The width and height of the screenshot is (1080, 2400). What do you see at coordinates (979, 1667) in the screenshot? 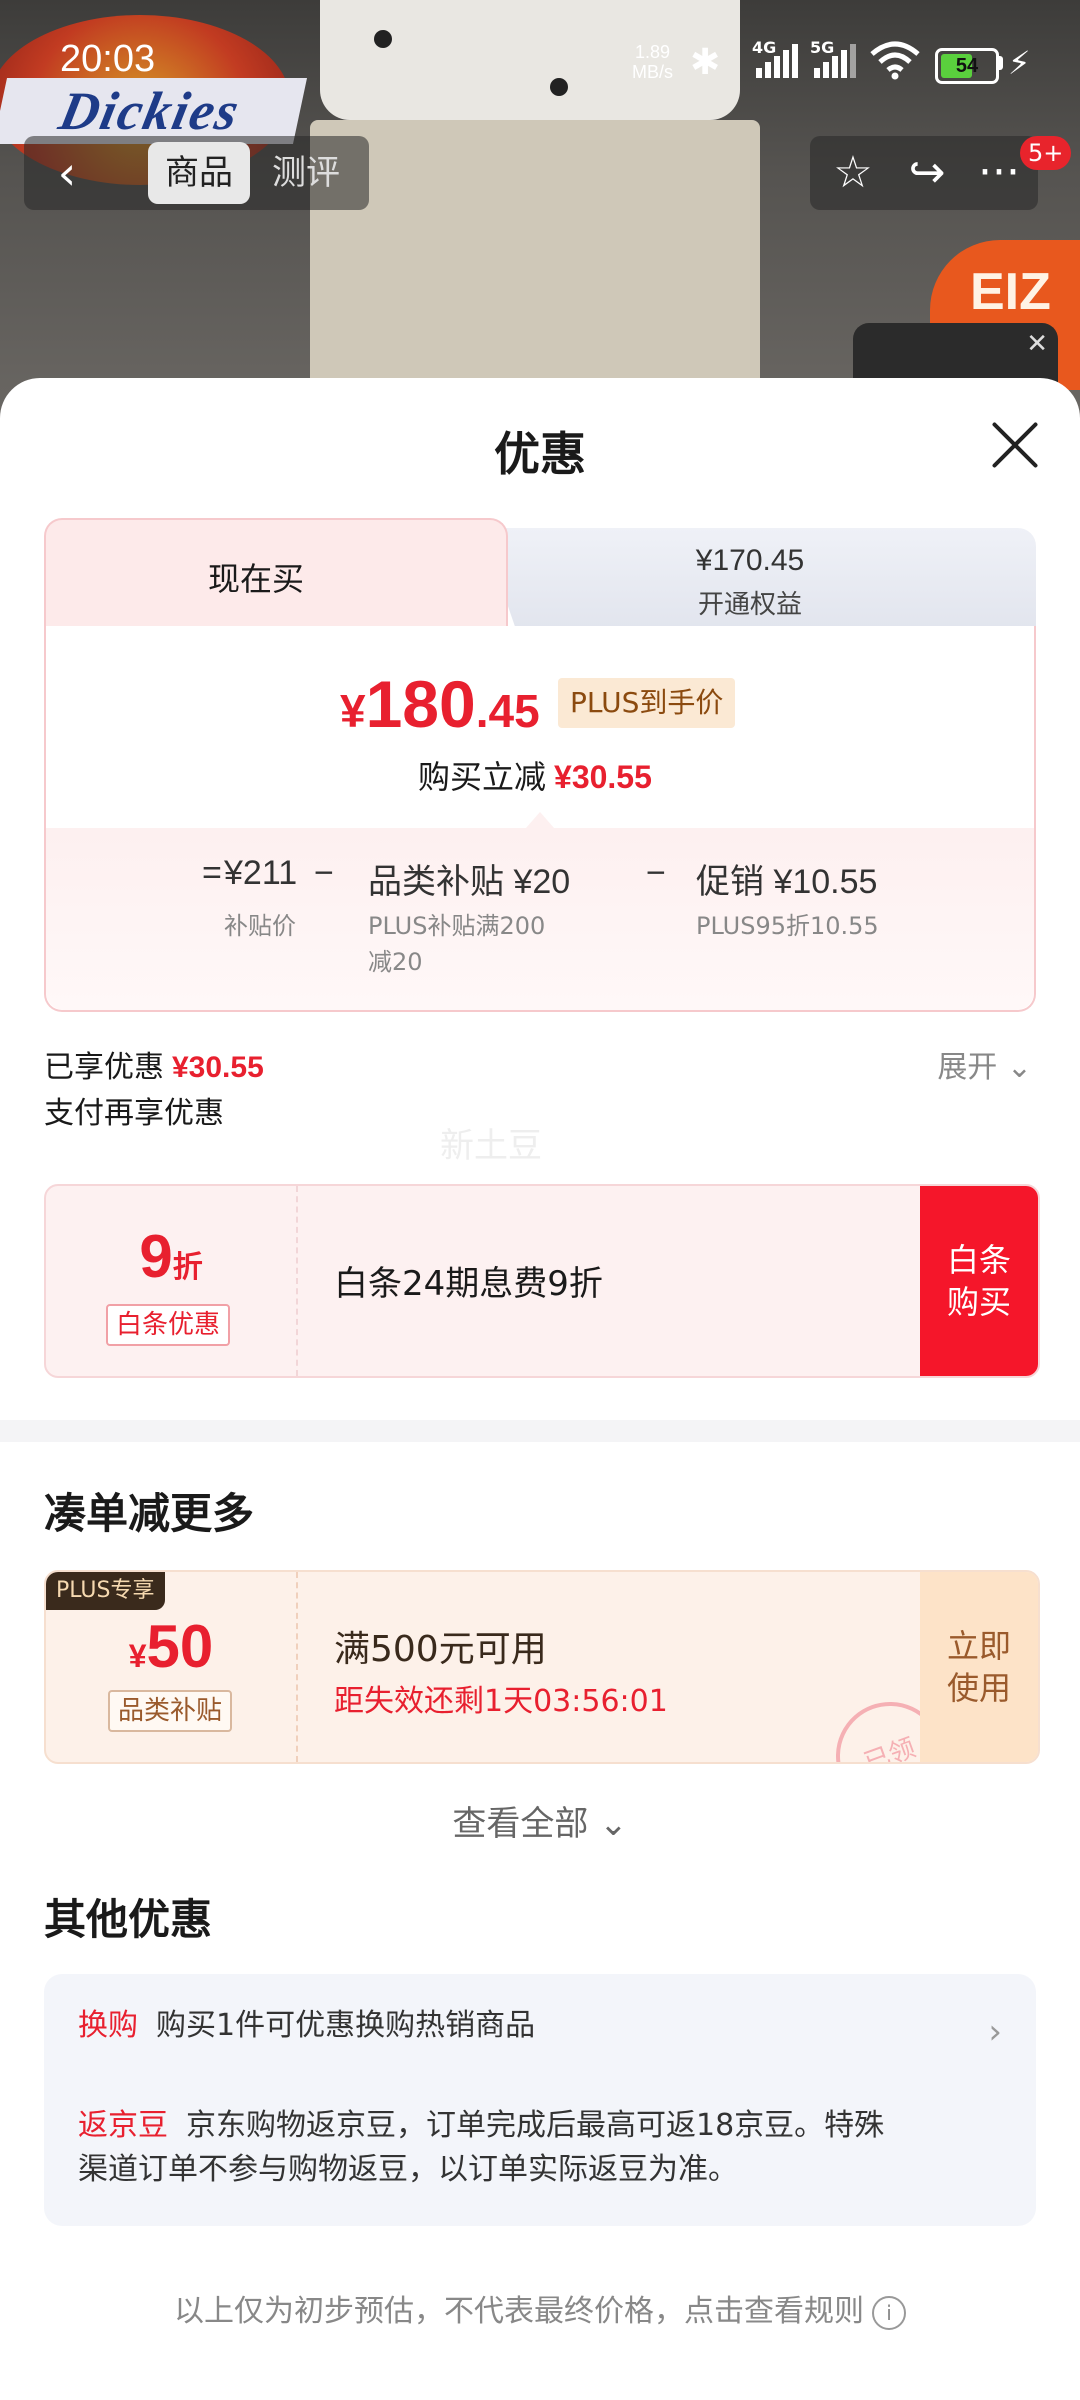
I see `use-coupon-button: 立即 使用` at bounding box center [979, 1667].